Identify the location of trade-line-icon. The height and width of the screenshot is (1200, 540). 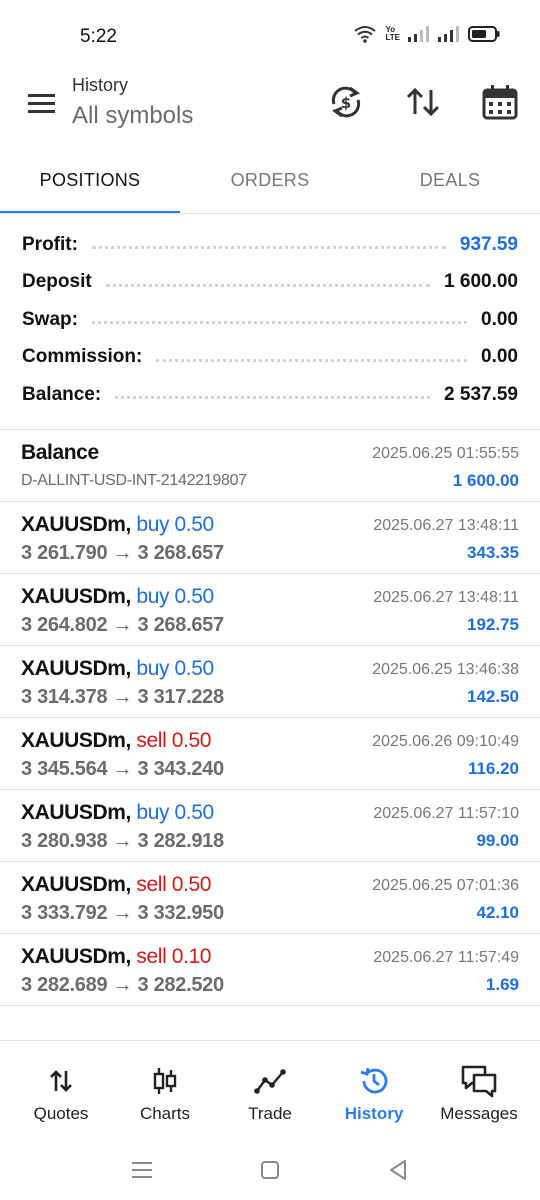
(270, 1081).